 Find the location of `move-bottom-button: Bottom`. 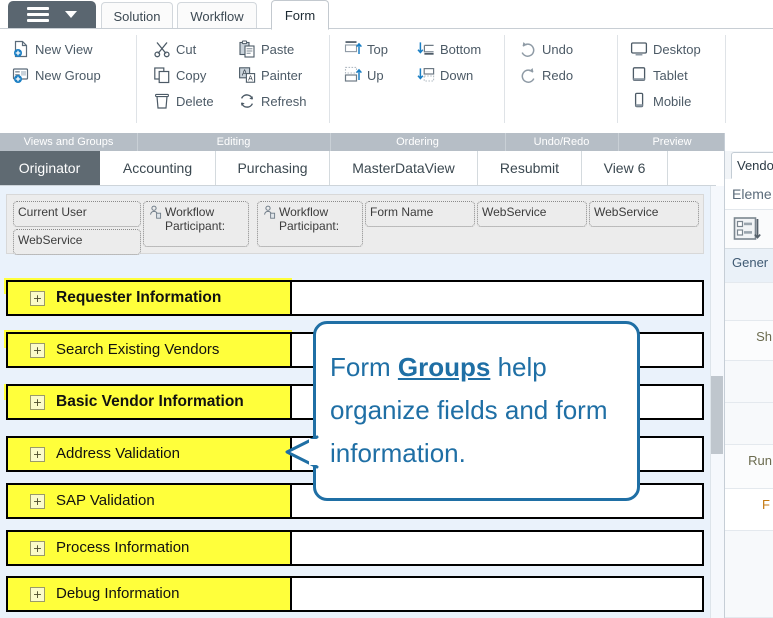

move-bottom-button: Bottom is located at coordinates (449, 49).